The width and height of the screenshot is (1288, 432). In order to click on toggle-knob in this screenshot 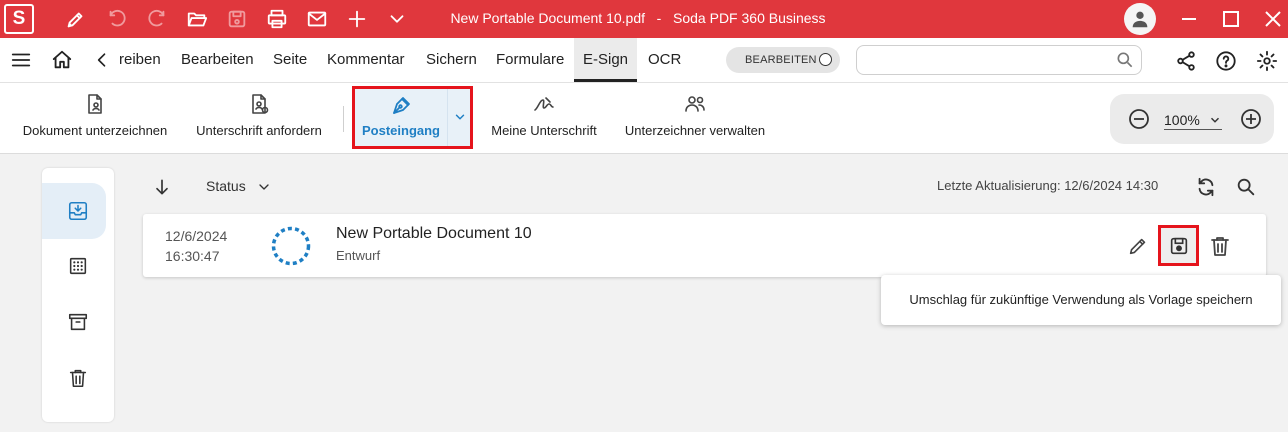, I will do `click(825, 59)`.